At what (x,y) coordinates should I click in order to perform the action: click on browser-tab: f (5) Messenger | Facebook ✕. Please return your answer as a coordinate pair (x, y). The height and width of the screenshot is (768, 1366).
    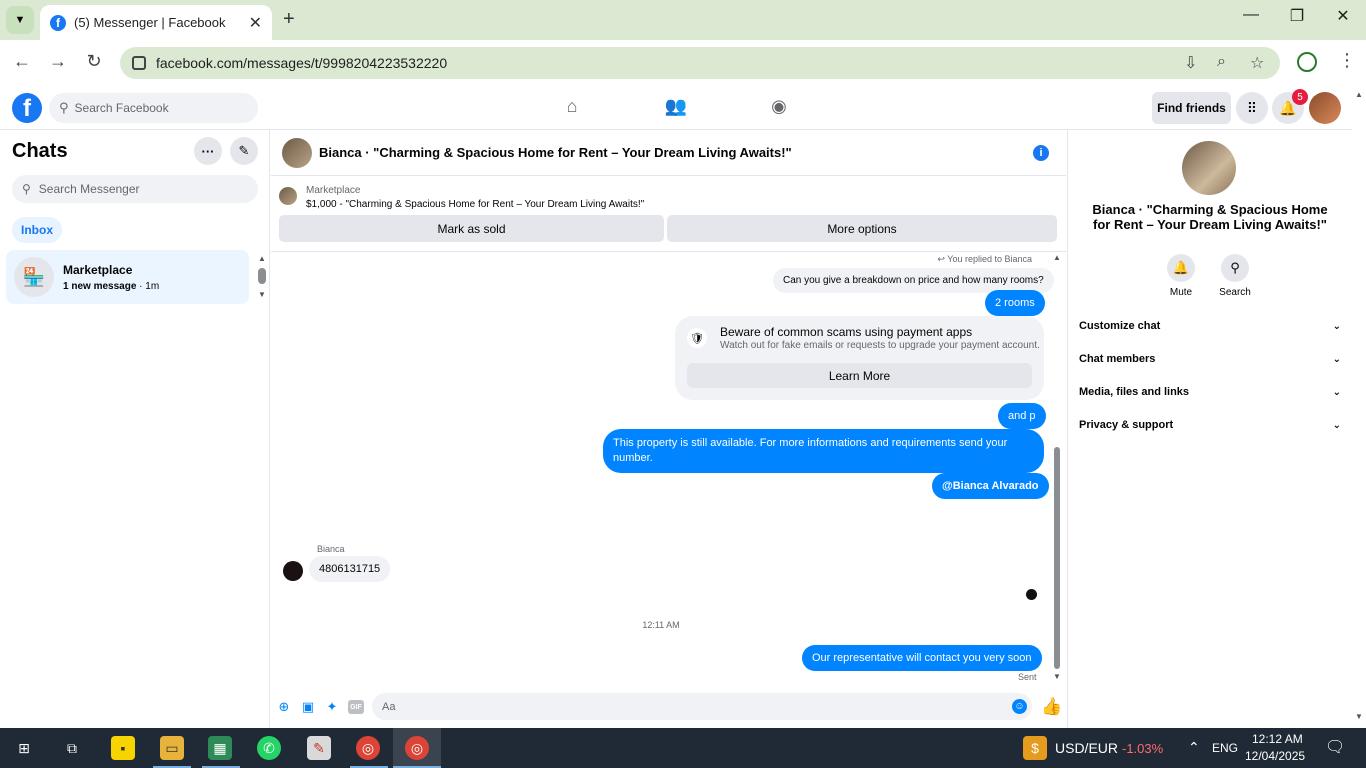
    Looking at the image, I should click on (156, 22).